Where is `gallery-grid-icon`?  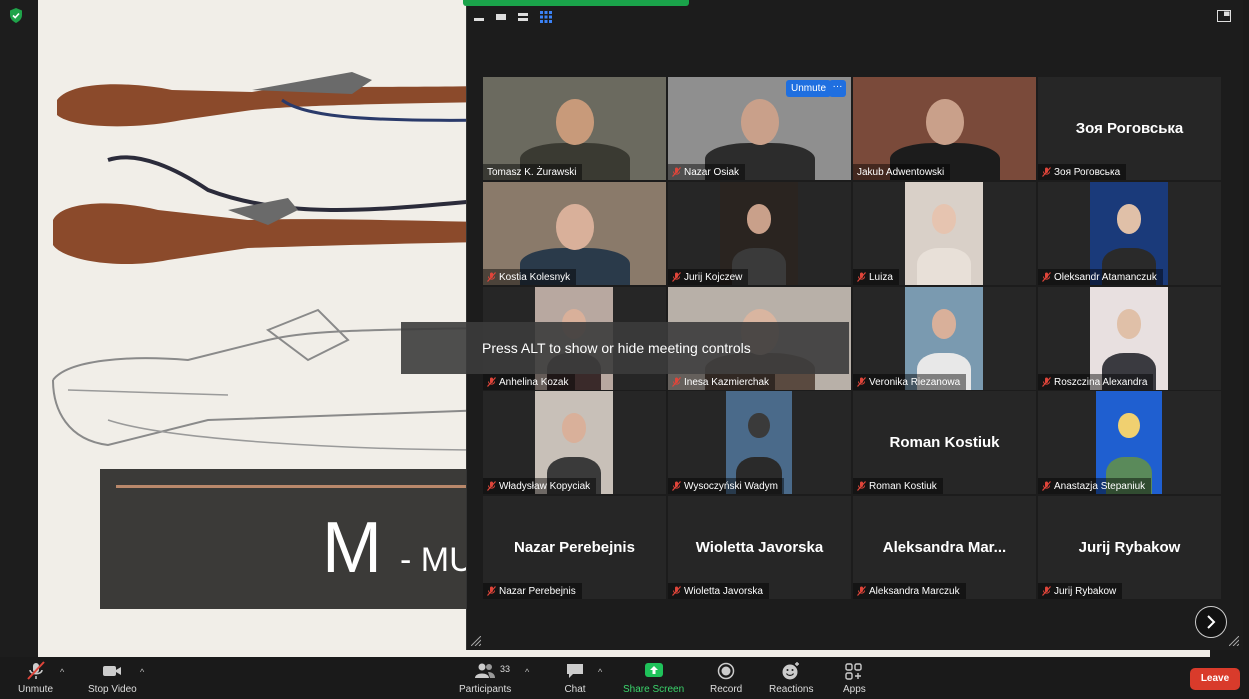
gallery-grid-icon is located at coordinates (546, 17).